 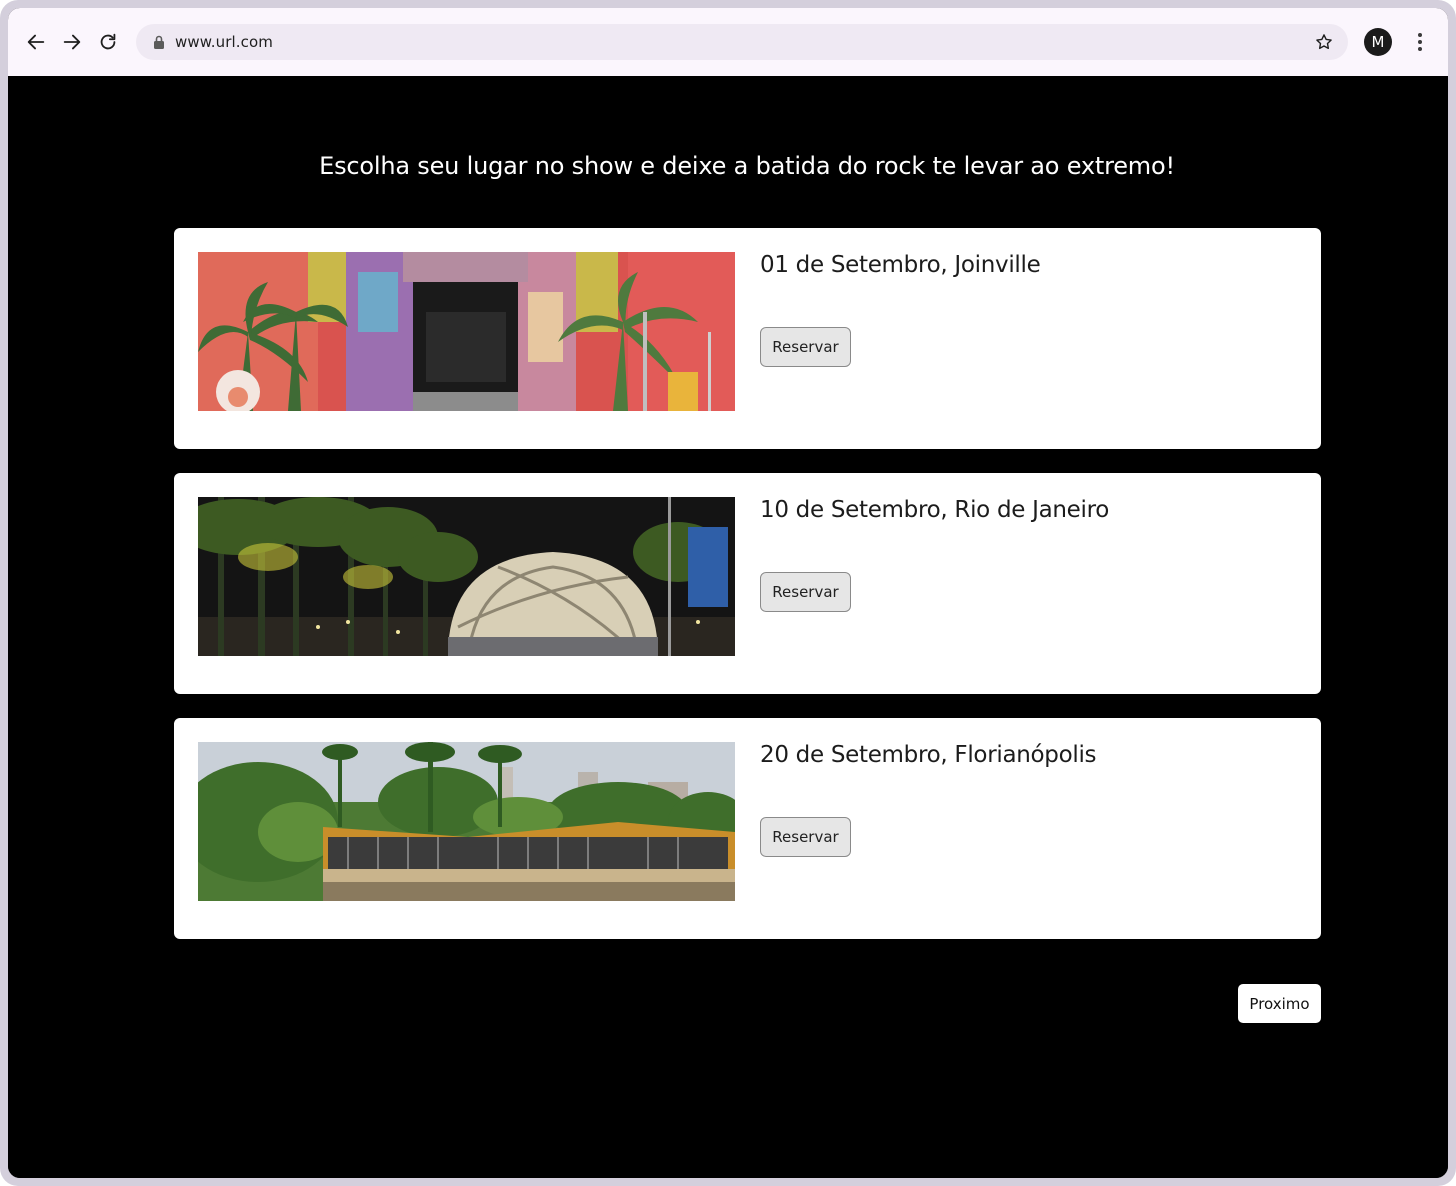 What do you see at coordinates (224, 42) in the screenshot?
I see `url-text: www.url.com` at bounding box center [224, 42].